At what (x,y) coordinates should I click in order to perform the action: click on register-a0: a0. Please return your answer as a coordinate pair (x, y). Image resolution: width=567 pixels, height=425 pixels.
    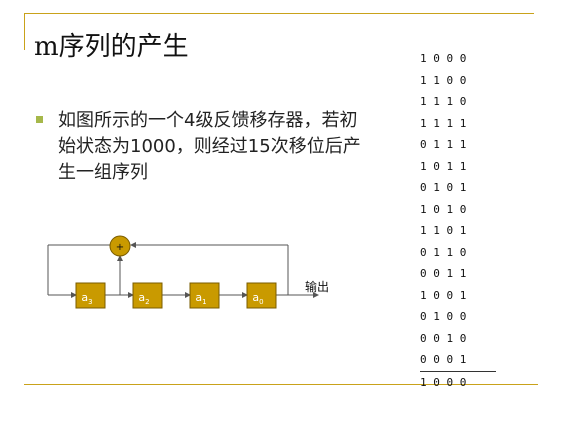
    Looking at the image, I should click on (261, 295).